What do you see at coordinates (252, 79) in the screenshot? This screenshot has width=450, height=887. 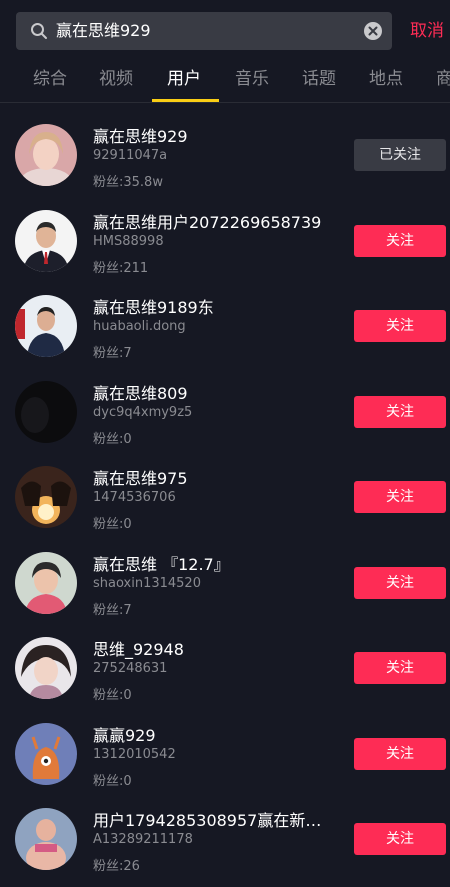 I see `tab-music: 音乐` at bounding box center [252, 79].